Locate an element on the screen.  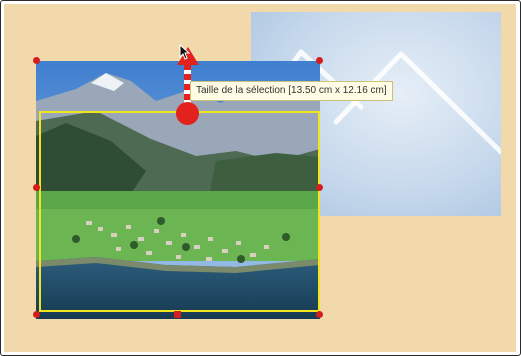
resize-handle-bottom-left is located at coordinates (36, 314).